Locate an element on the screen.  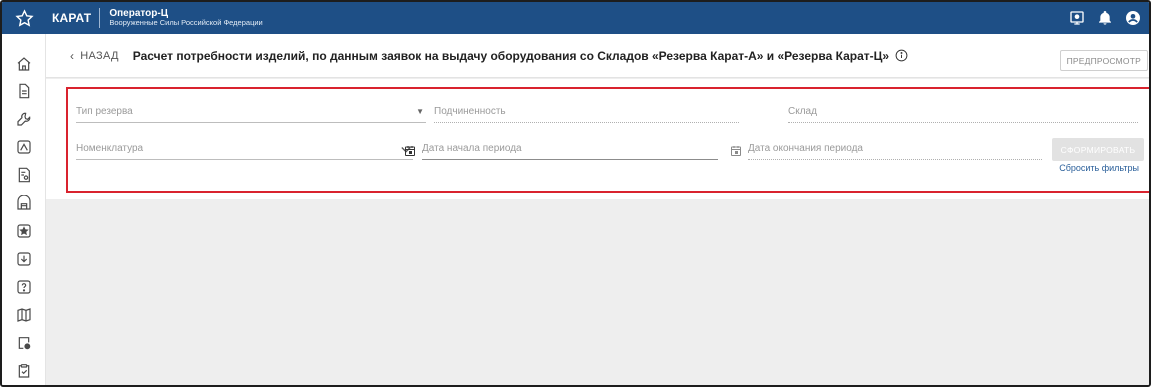
calendar-icon is located at coordinates (410, 151).